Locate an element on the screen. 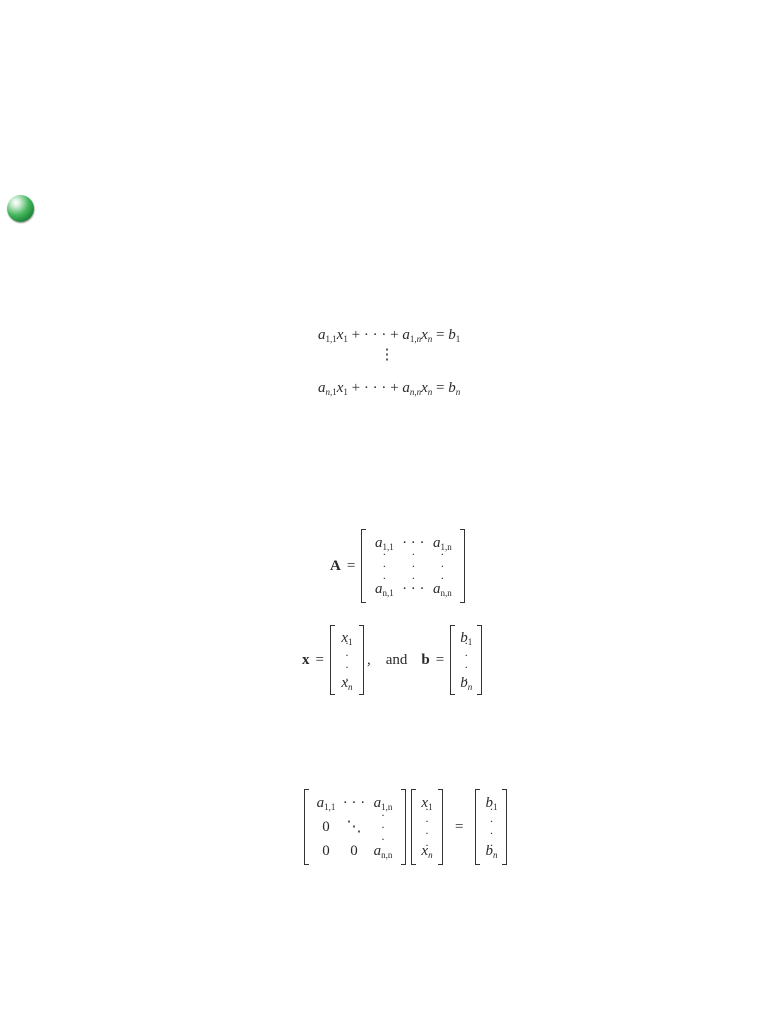  equation-row-1: a1,1x1 + · · · + a1,nxn = b1 is located at coordinates (393, 338).